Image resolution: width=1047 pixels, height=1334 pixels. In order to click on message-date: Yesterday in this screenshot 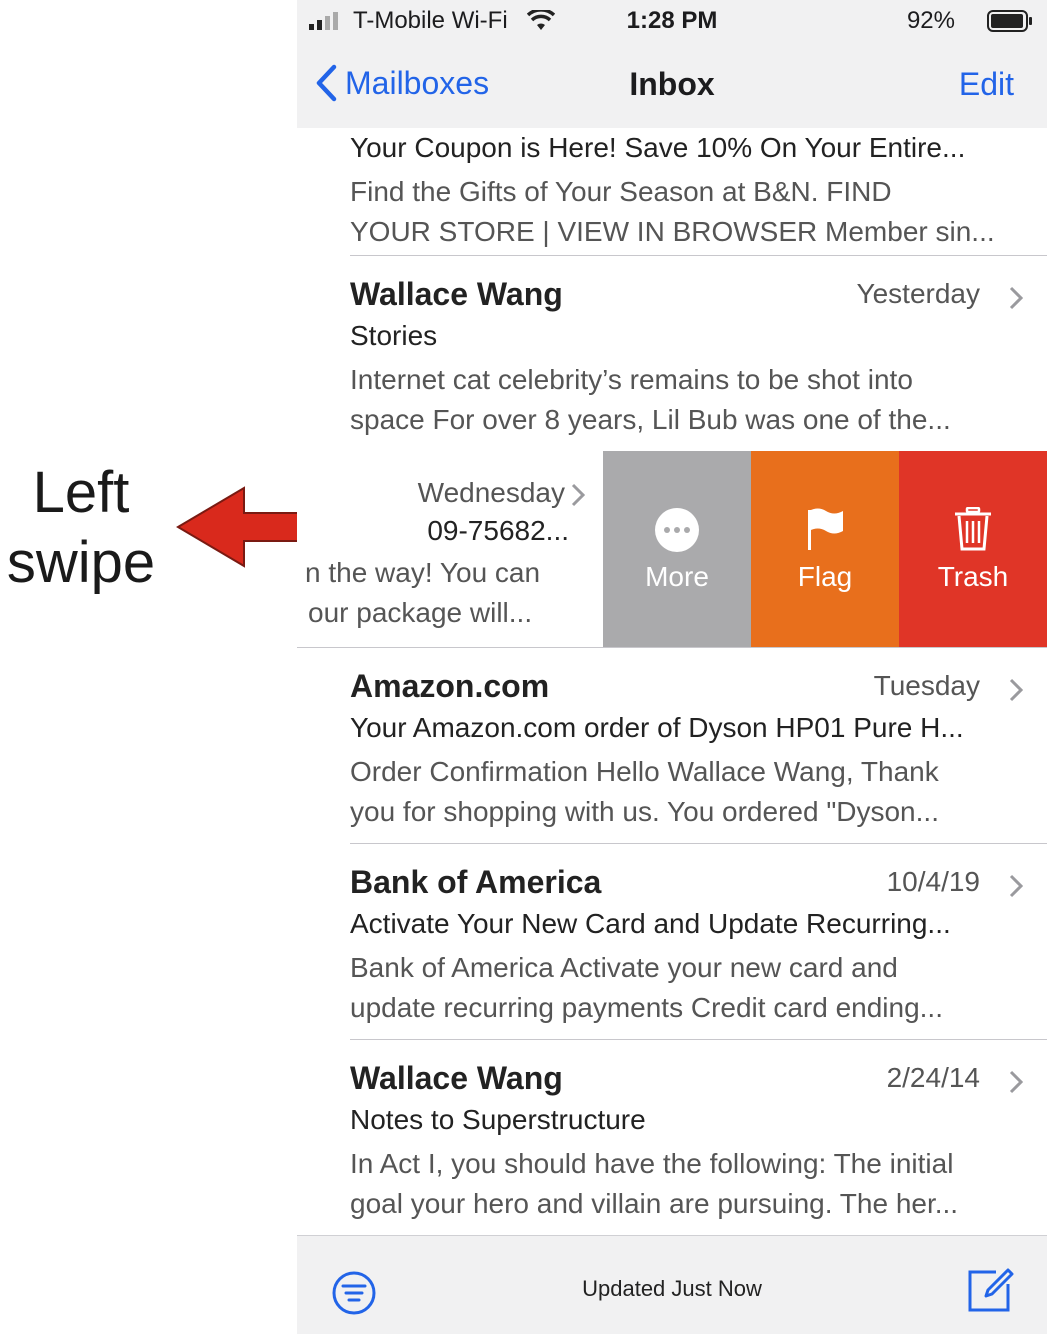, I will do `click(918, 293)`.